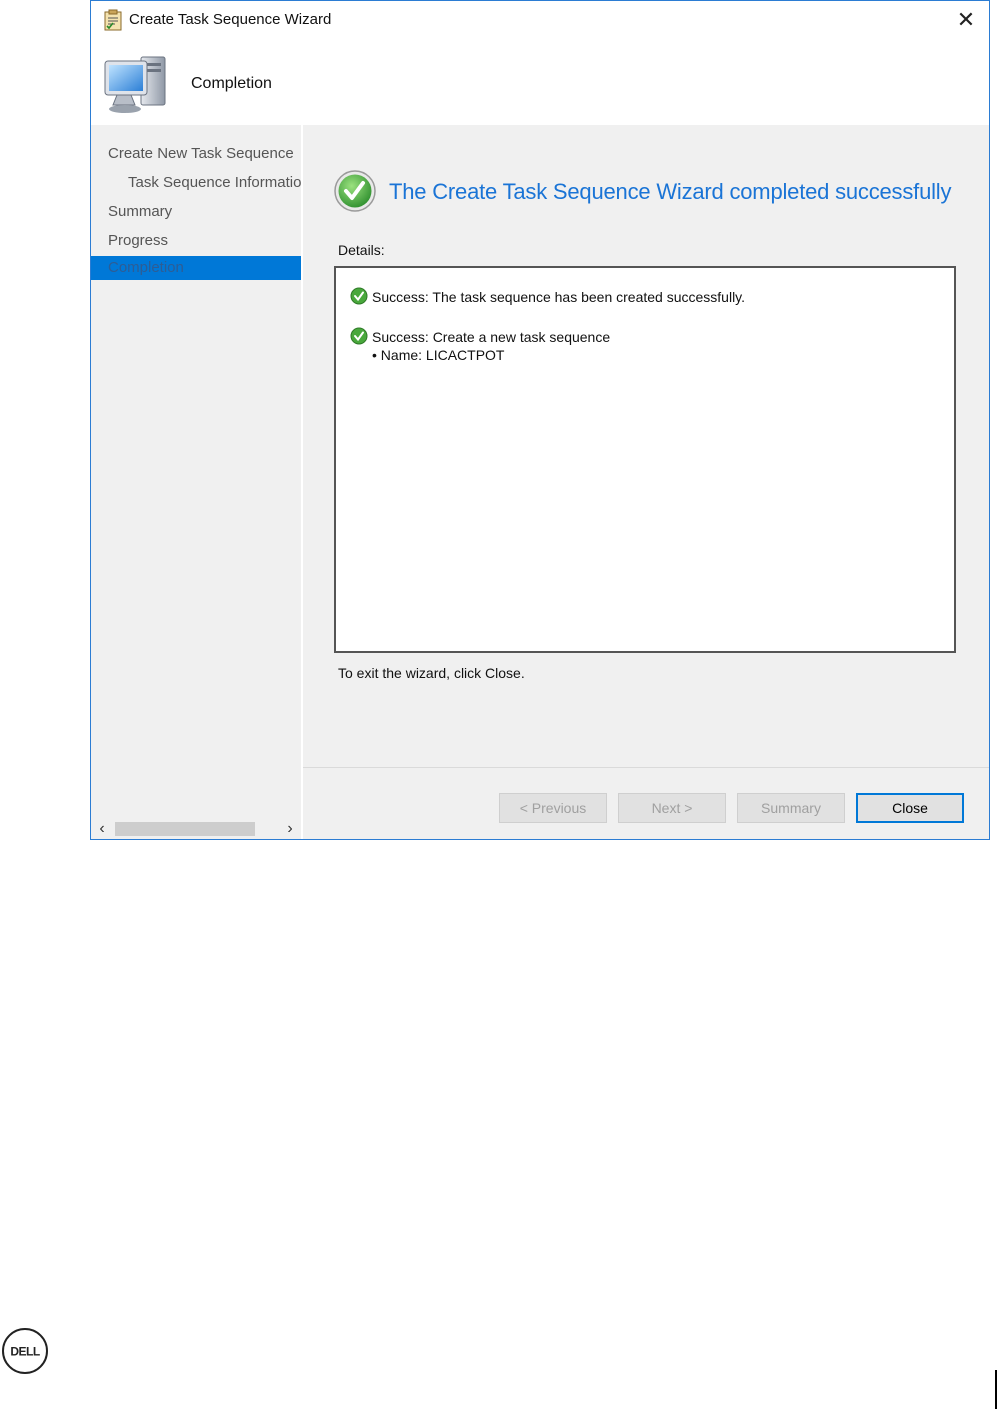  Describe the element at coordinates (910, 808) in the screenshot. I see `close-button: Close` at that location.